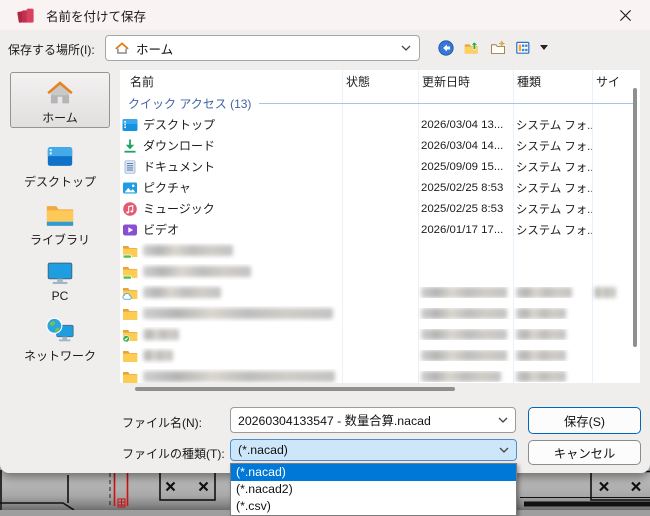  I want to click on new-folder-button, so click(497, 47).